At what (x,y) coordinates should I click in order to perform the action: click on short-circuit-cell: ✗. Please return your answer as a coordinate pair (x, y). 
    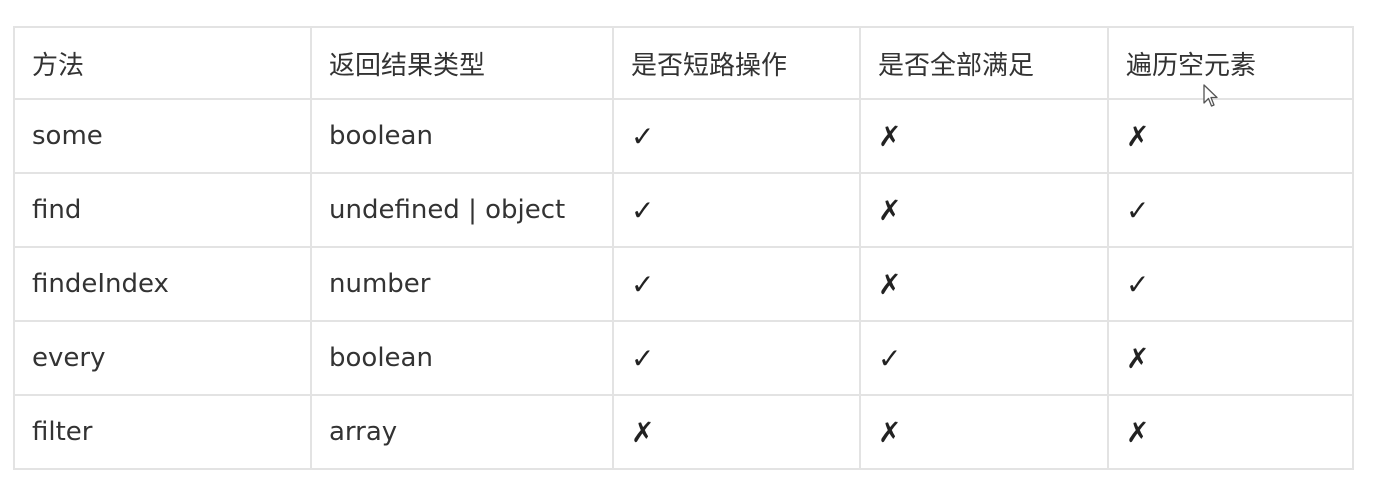
    Looking at the image, I should click on (736, 432).